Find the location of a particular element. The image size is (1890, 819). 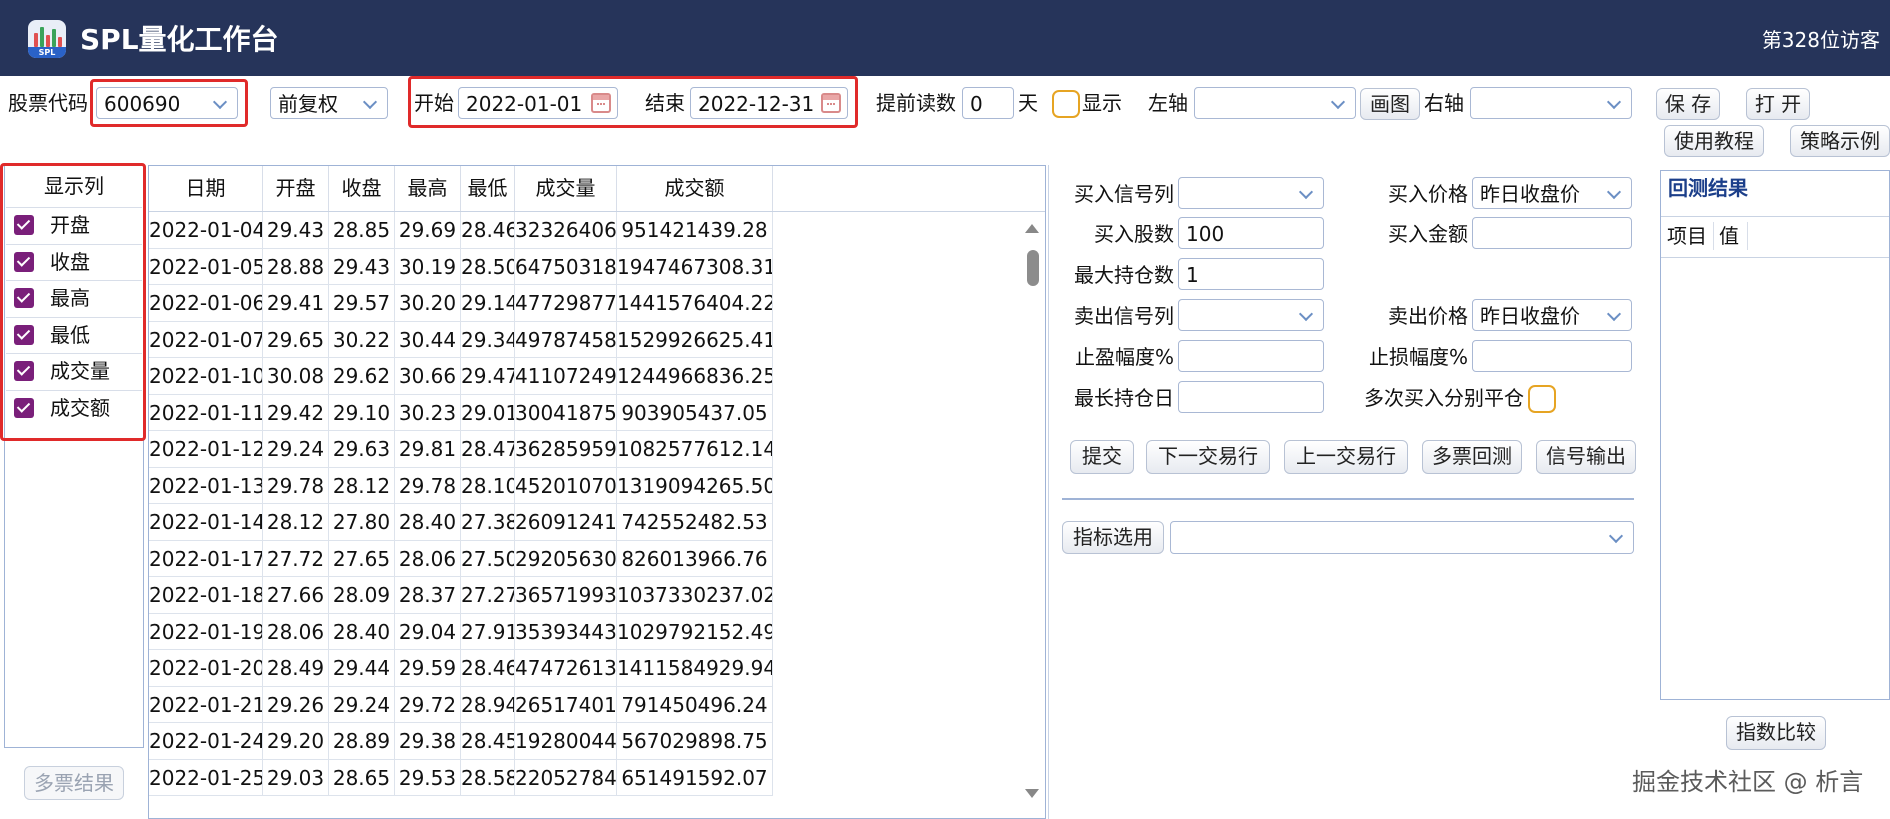

table-cell: 29.14 is located at coordinates (488, 303).